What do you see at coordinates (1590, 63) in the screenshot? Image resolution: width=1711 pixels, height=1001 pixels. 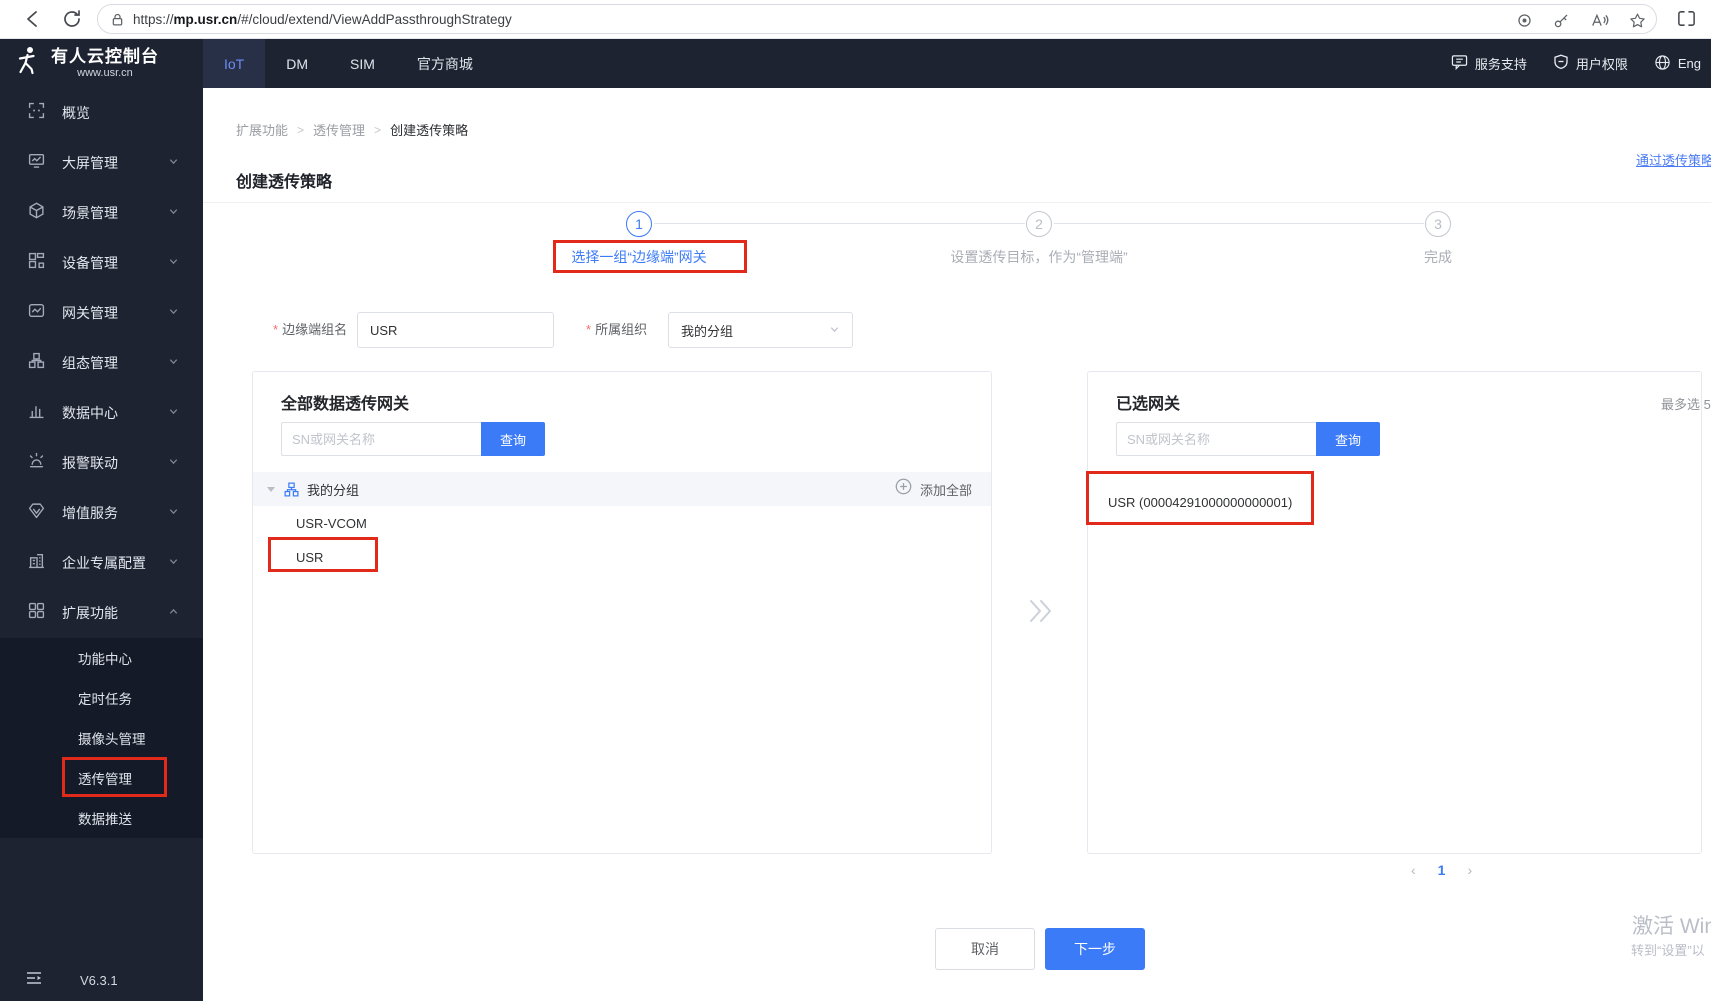 I see `user-permissions-link: 用户权限` at bounding box center [1590, 63].